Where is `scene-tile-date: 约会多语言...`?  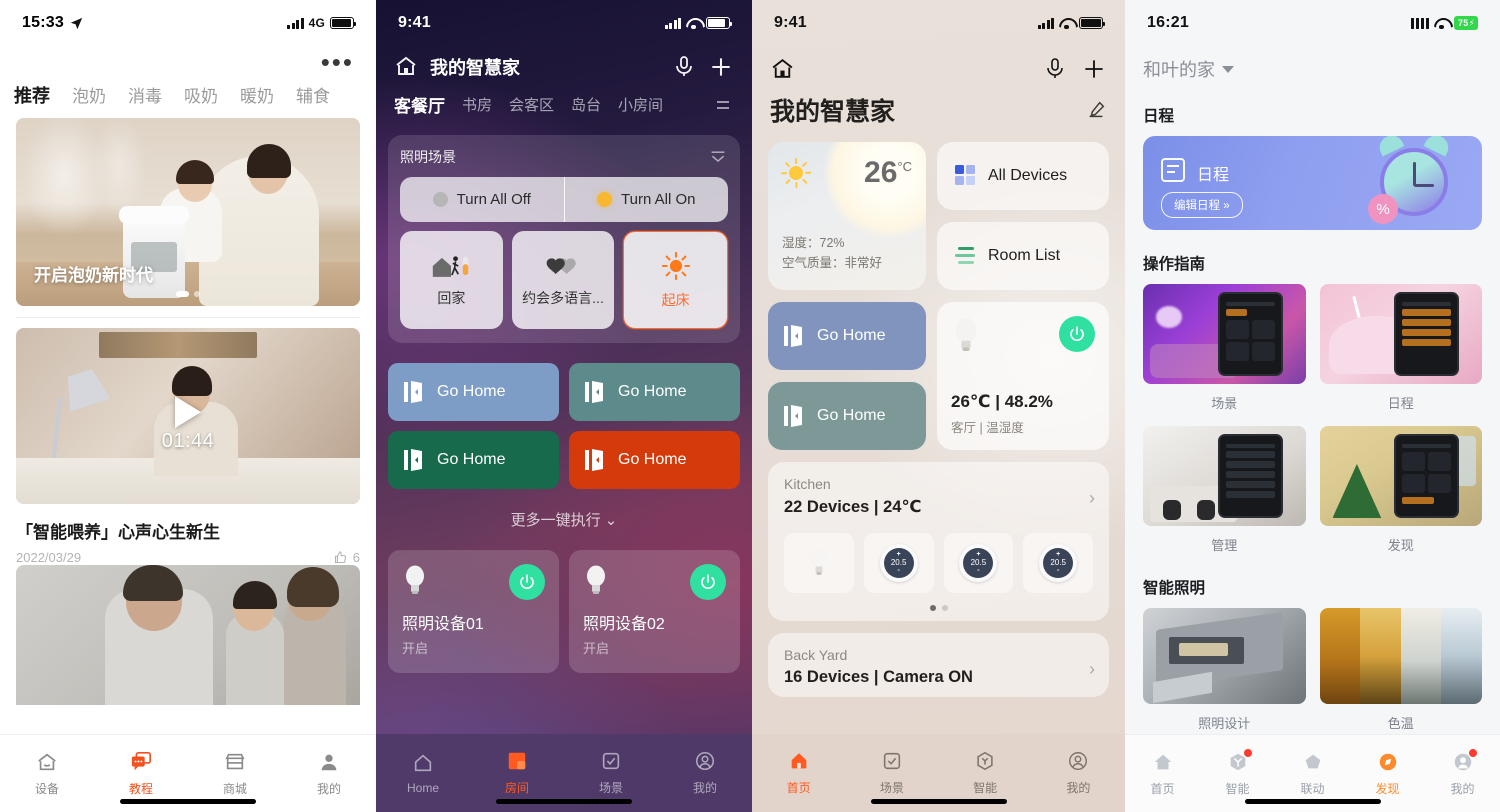 scene-tile-date: 约会多语言... is located at coordinates (563, 280).